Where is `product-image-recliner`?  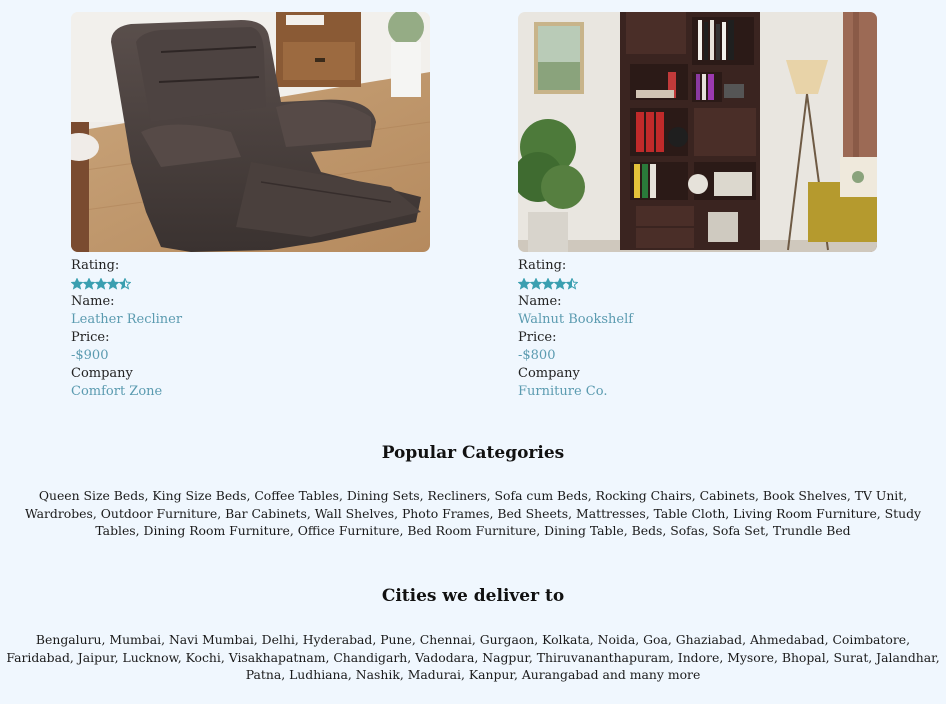
product-image-recliner is located at coordinates (250, 132).